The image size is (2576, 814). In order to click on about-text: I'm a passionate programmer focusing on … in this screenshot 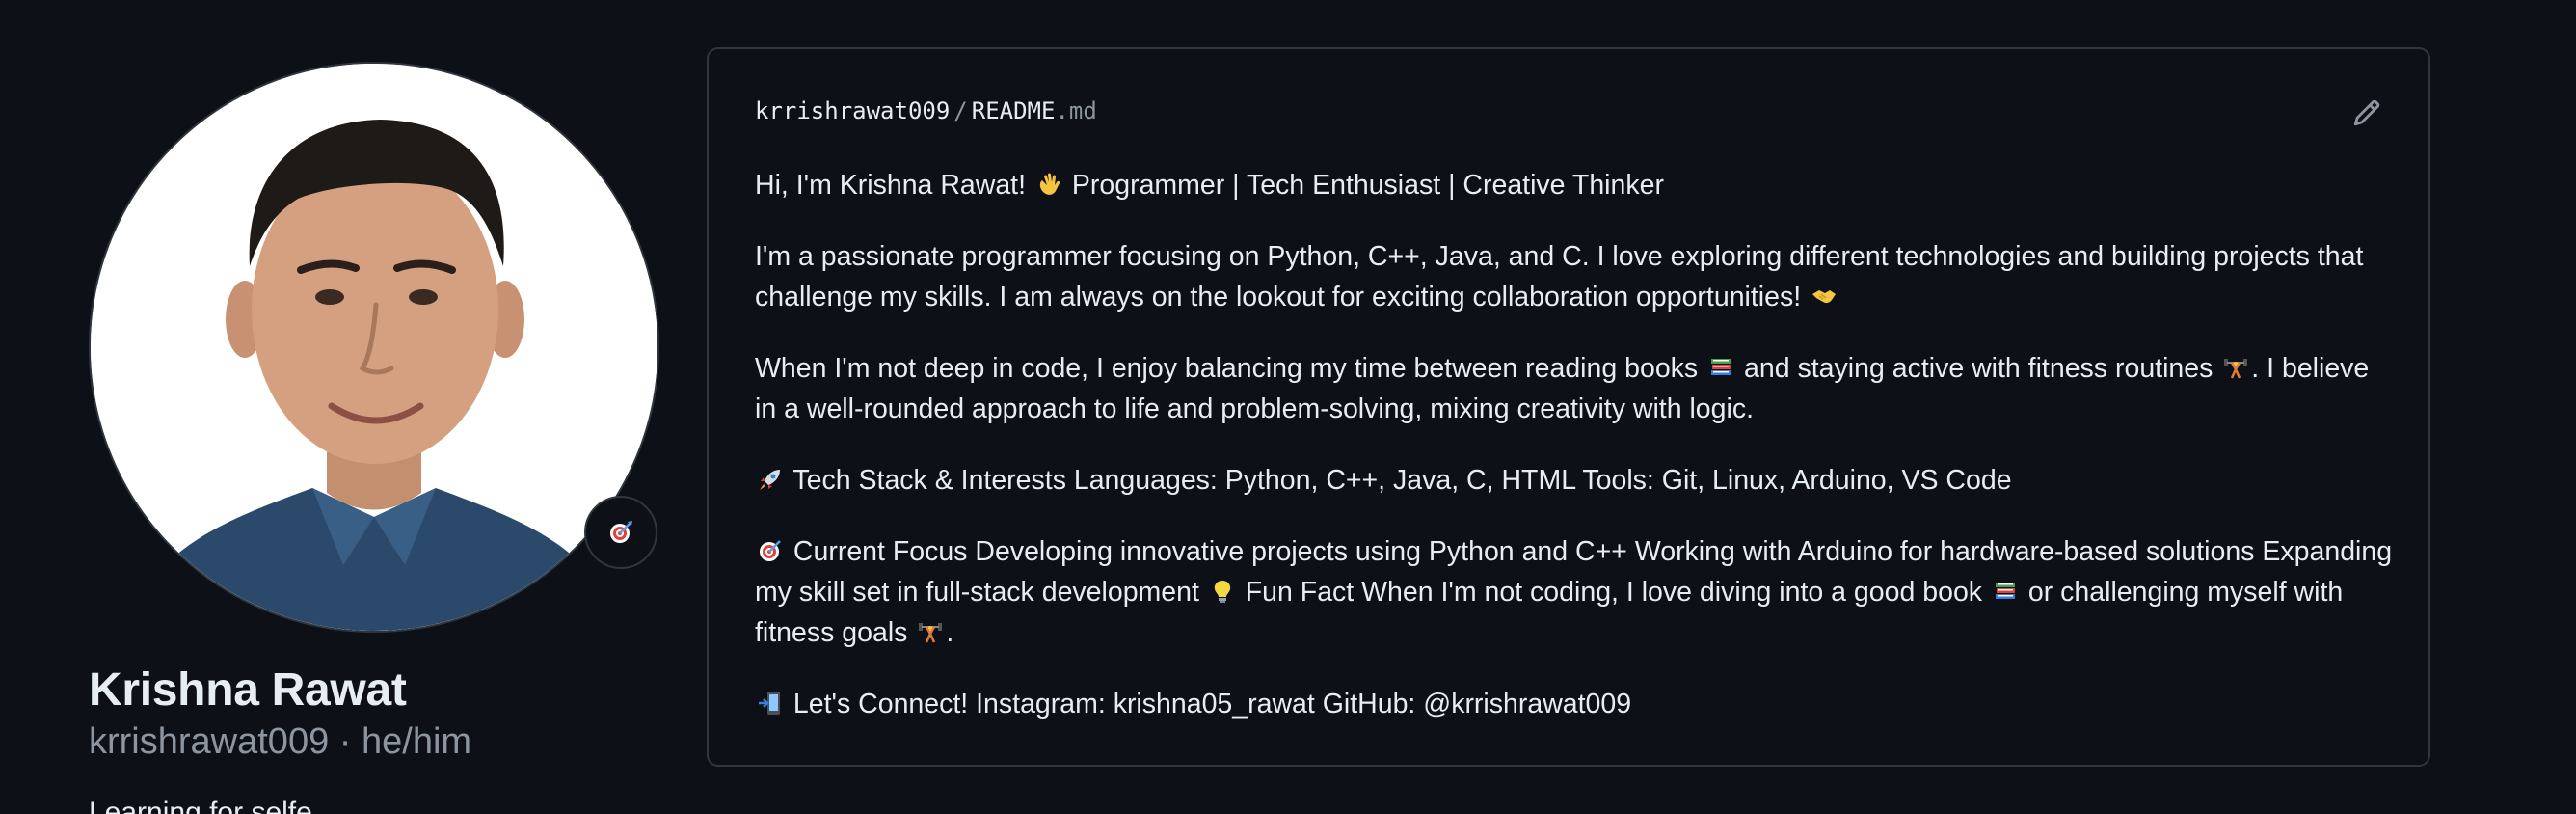, I will do `click(1560, 276)`.